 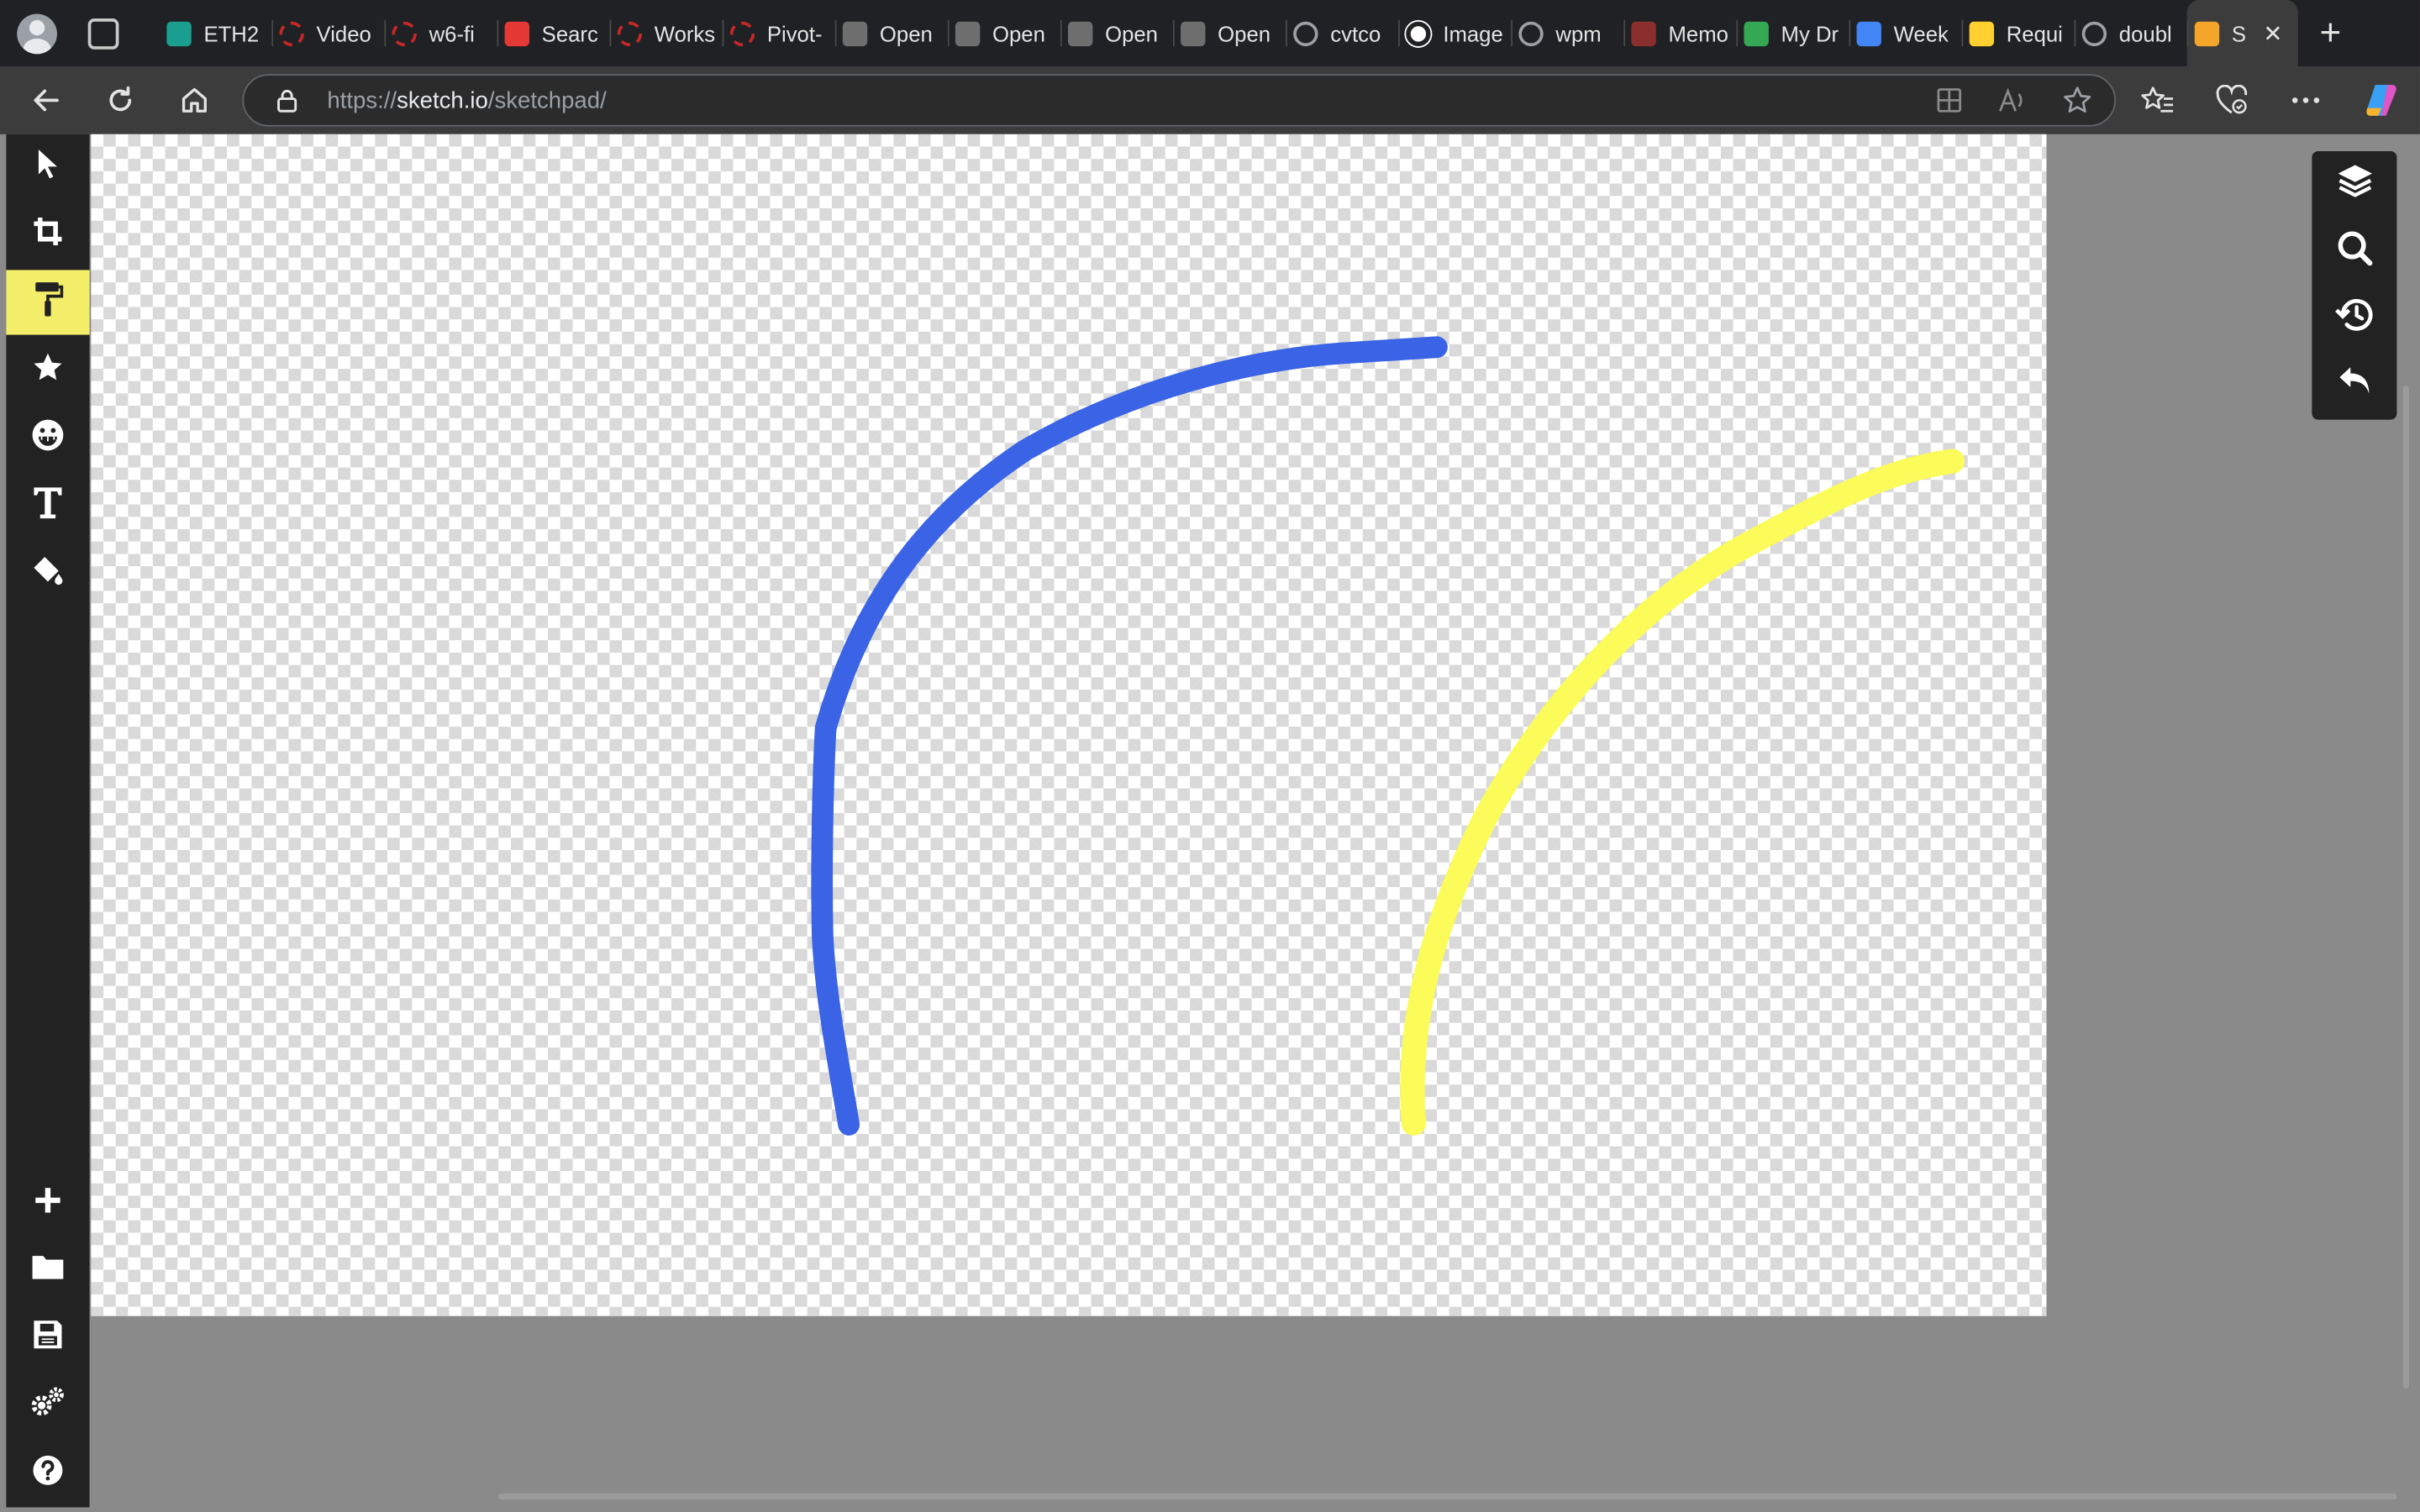 I want to click on browser-tab: Works, so click(x=665, y=33).